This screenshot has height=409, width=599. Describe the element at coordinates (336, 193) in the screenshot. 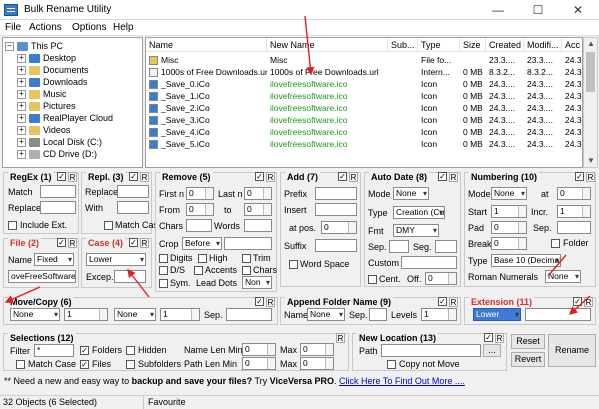

I see `prefix-input` at that location.